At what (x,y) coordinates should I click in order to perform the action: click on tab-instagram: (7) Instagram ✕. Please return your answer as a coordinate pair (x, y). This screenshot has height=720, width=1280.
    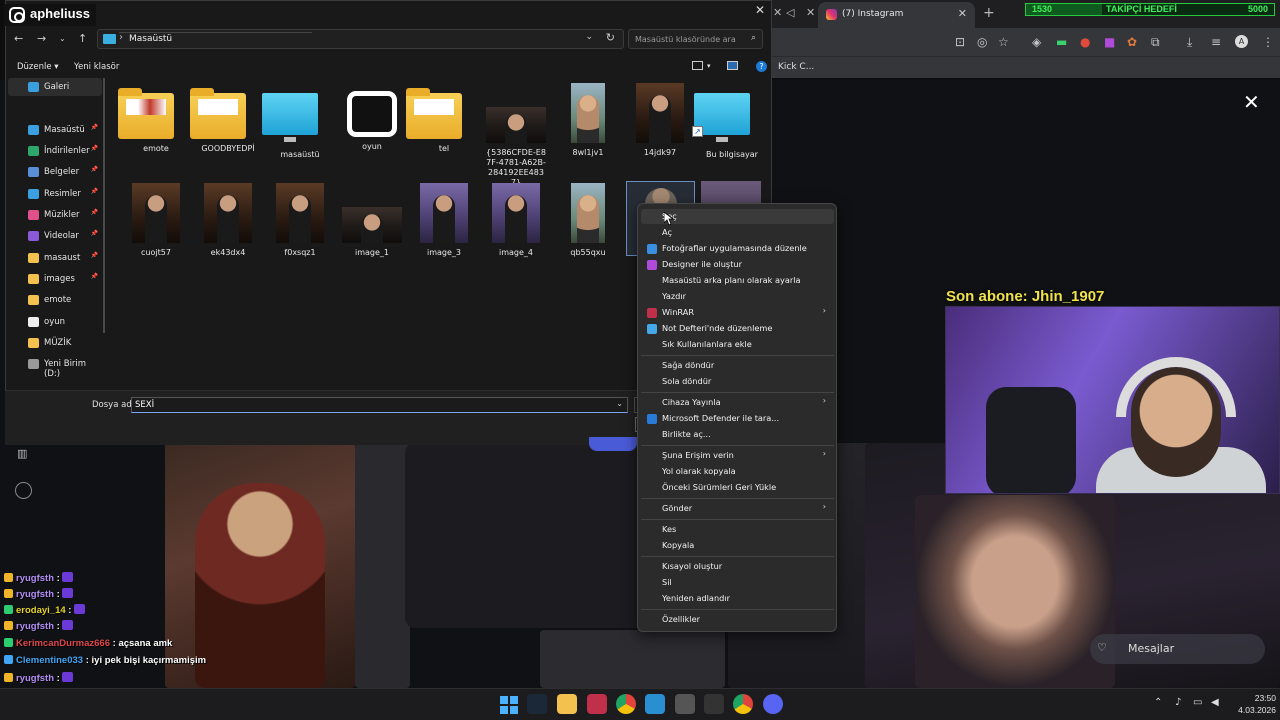
    Looking at the image, I should click on (896, 15).